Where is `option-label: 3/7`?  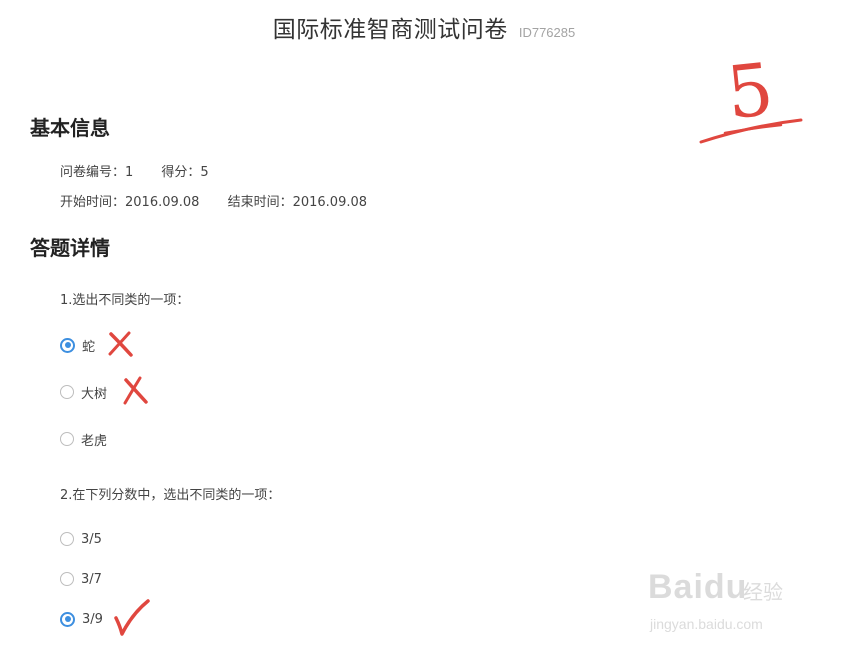
option-label: 3/7 is located at coordinates (91, 579).